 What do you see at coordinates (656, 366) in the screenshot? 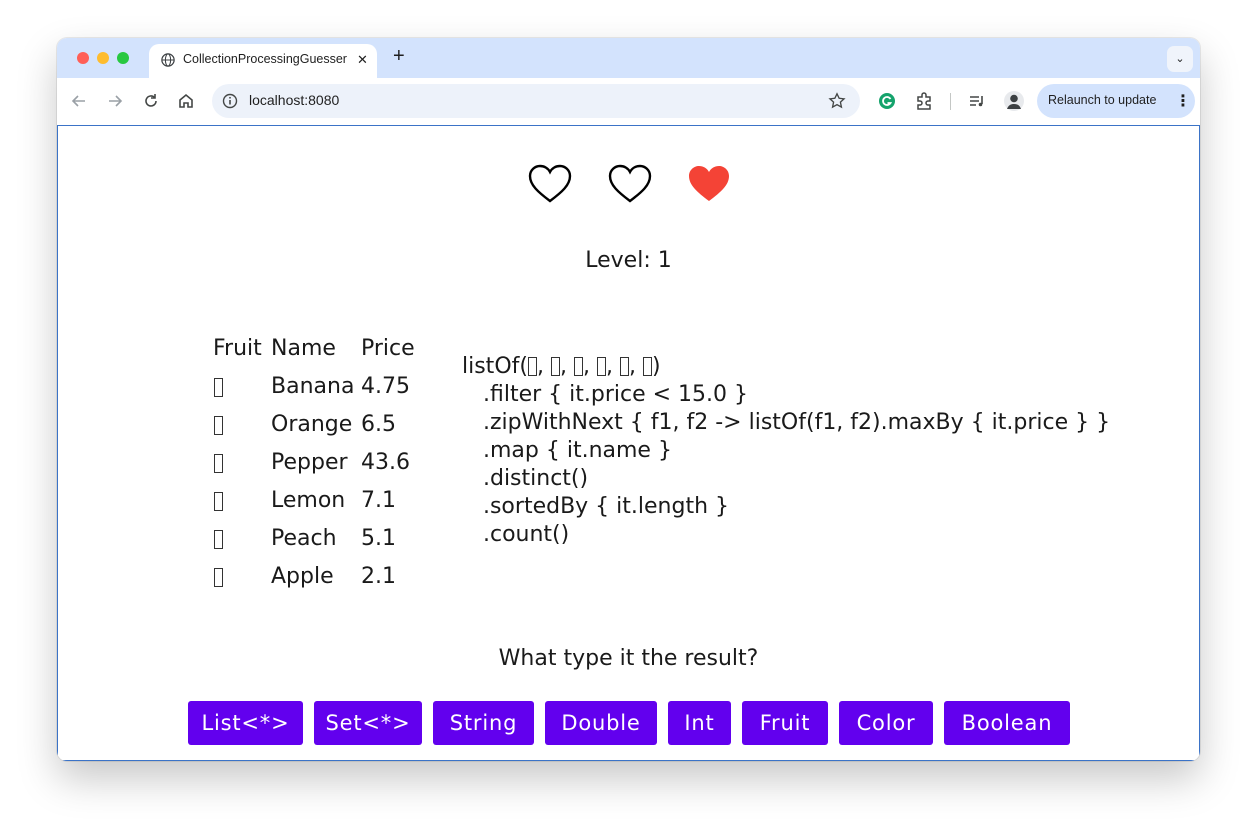
I see `code-close-paren: )` at bounding box center [656, 366].